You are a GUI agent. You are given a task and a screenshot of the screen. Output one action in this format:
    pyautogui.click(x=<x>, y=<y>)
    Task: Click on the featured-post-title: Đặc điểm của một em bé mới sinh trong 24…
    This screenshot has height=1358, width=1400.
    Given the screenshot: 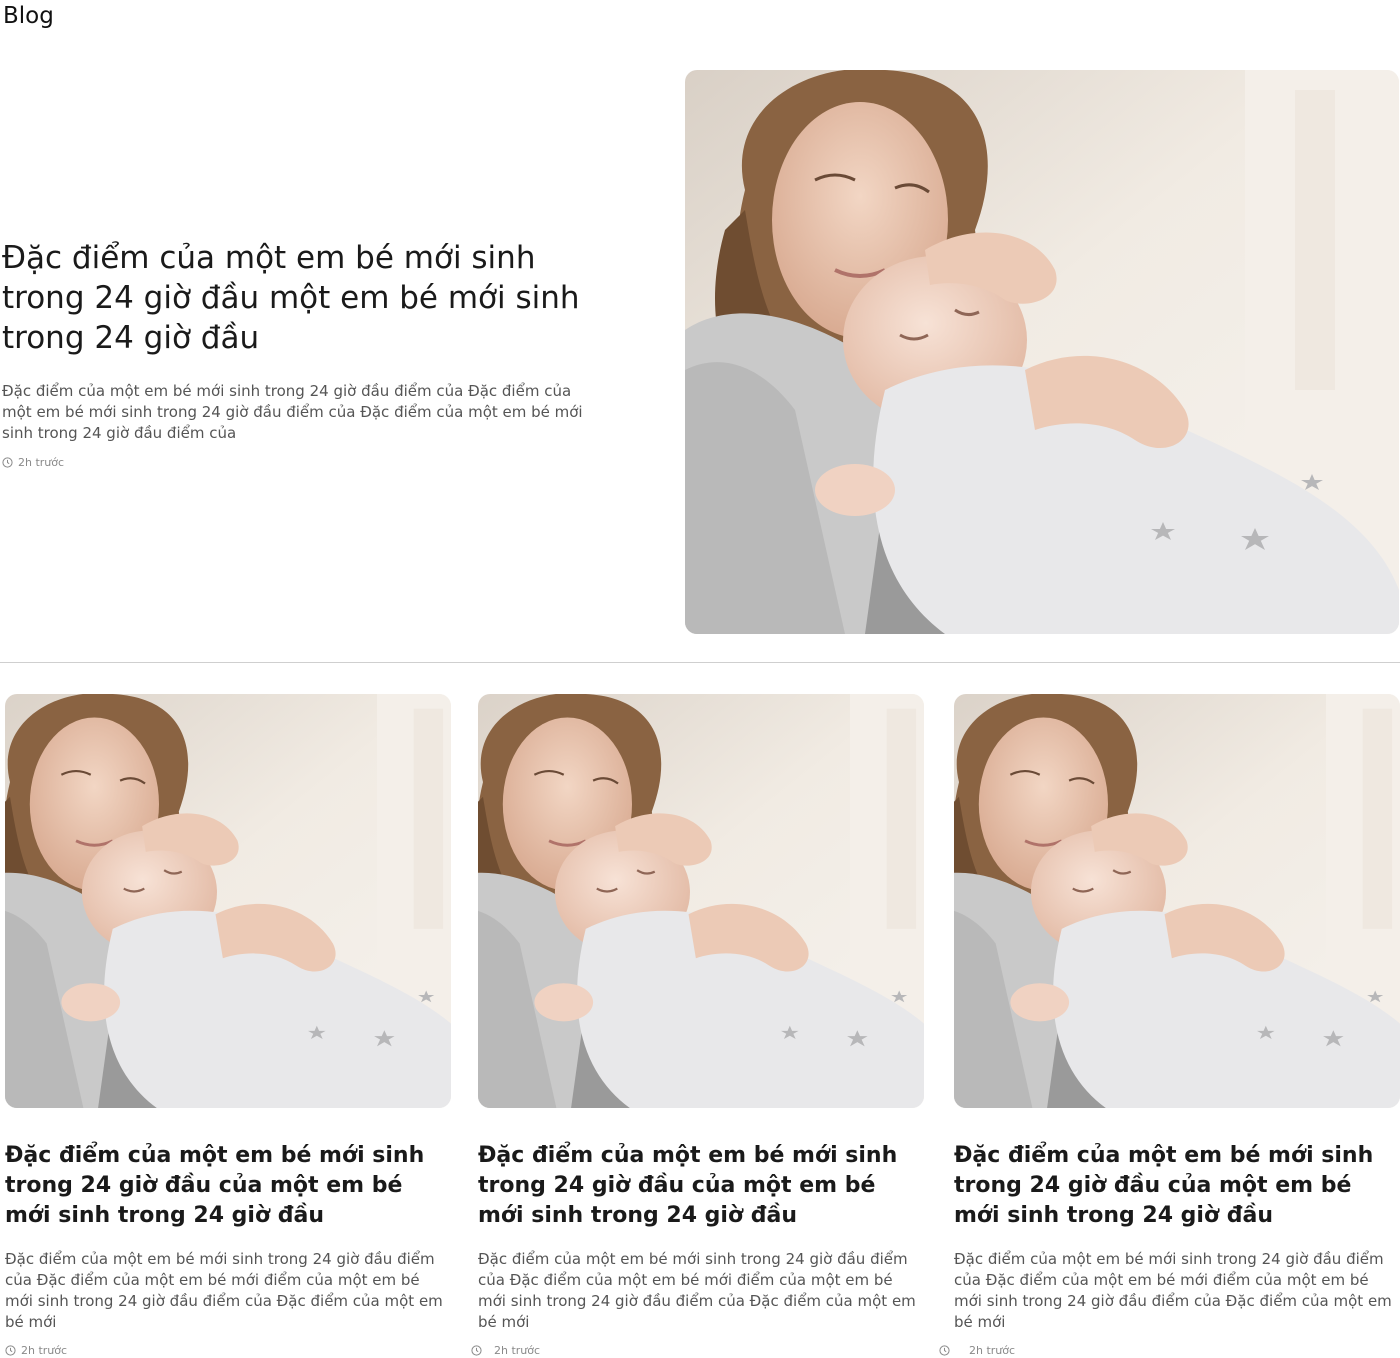 What is the action you would take?
    pyautogui.click(x=302, y=298)
    